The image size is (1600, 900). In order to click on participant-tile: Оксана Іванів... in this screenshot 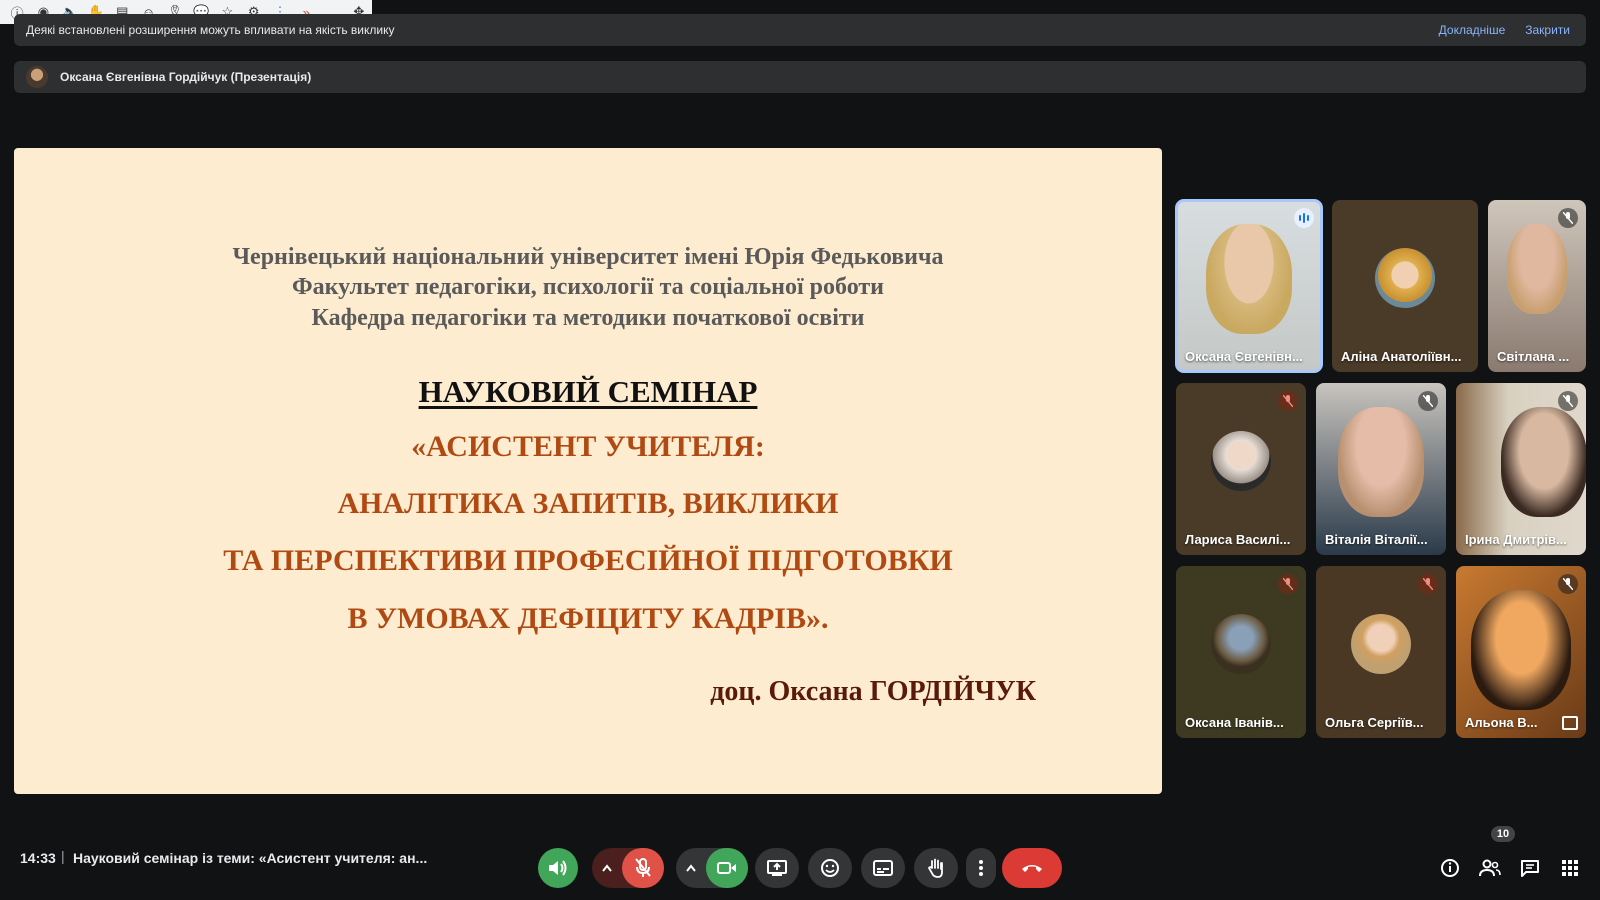, I will do `click(1241, 652)`.